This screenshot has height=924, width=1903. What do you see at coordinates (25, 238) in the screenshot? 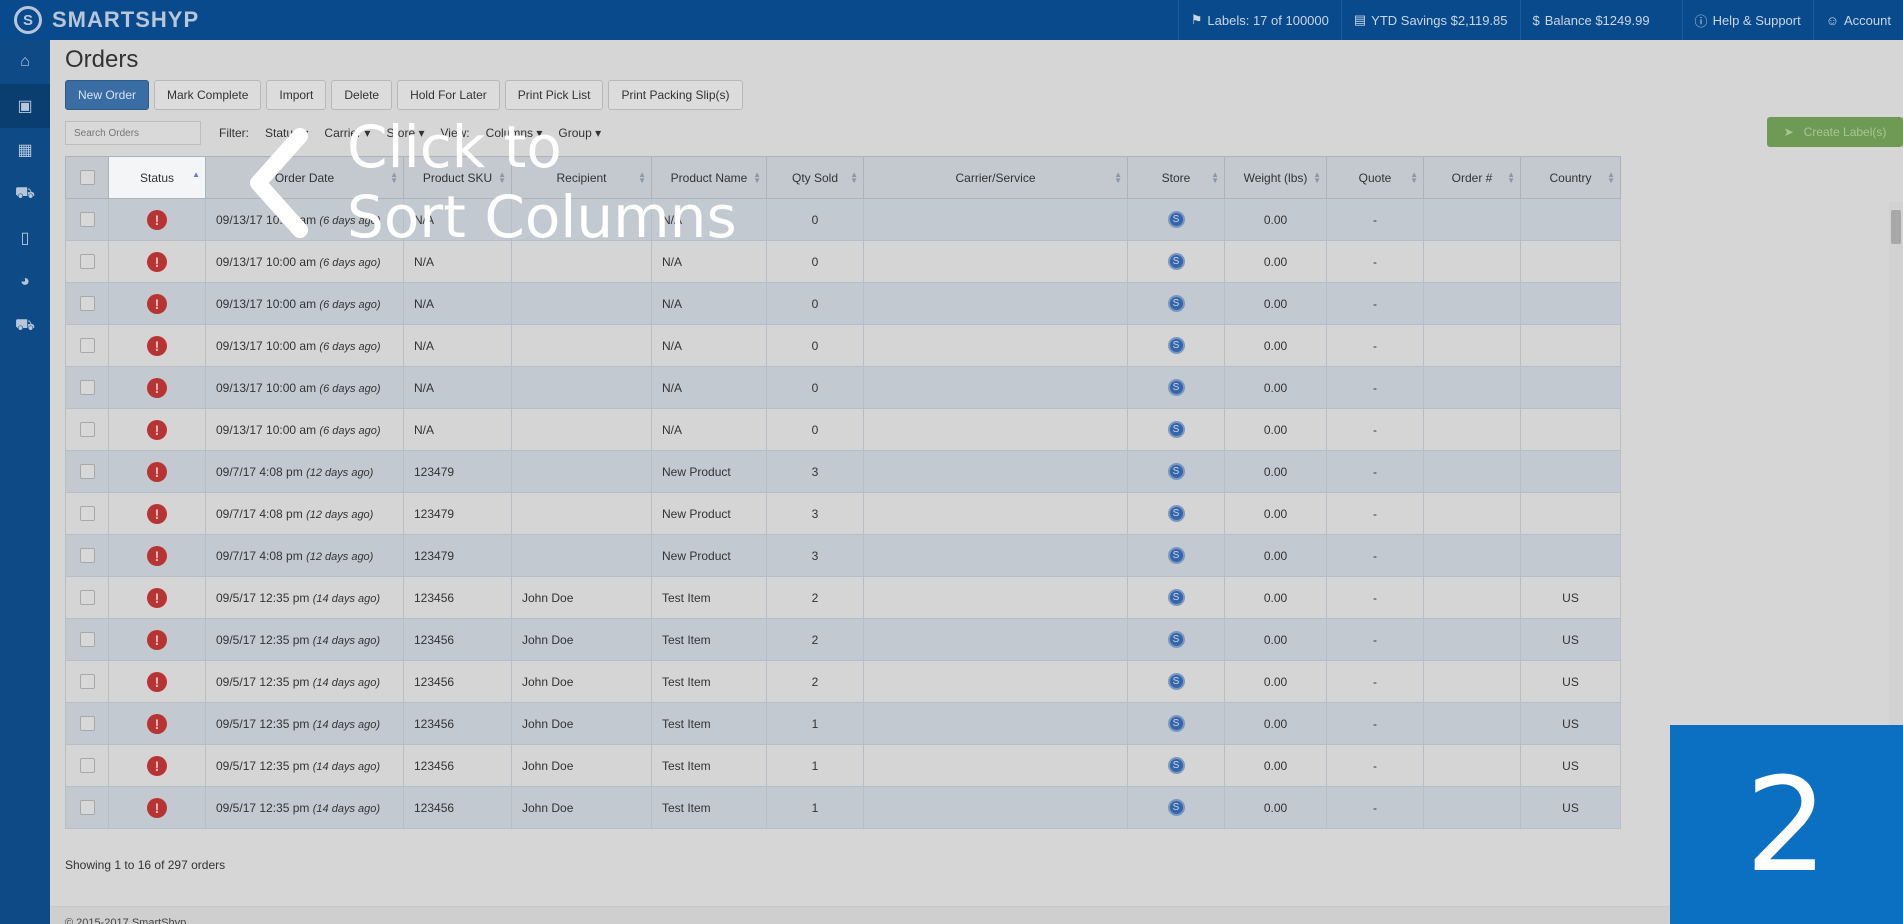
I see `sidebar-item-contacts: ▯` at bounding box center [25, 238].